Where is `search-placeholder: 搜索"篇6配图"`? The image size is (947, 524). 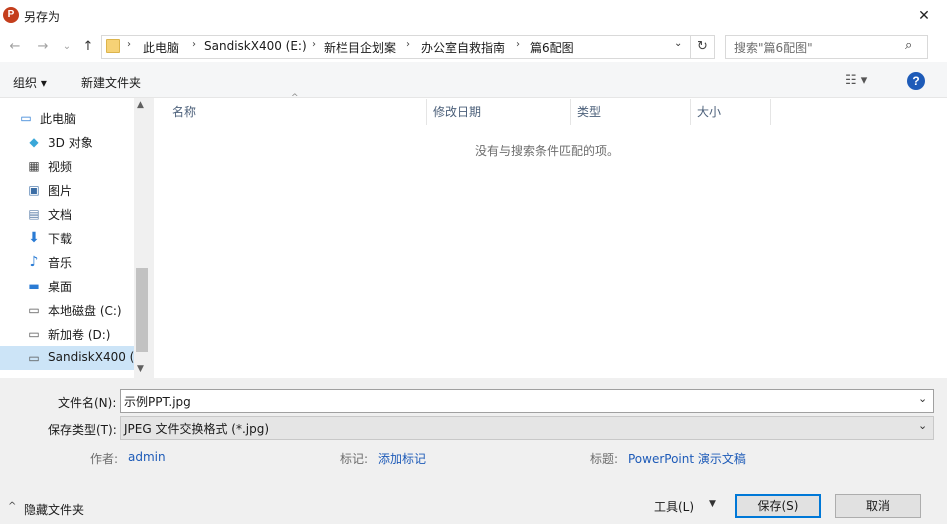 search-placeholder: 搜索"篇6配图" is located at coordinates (773, 48).